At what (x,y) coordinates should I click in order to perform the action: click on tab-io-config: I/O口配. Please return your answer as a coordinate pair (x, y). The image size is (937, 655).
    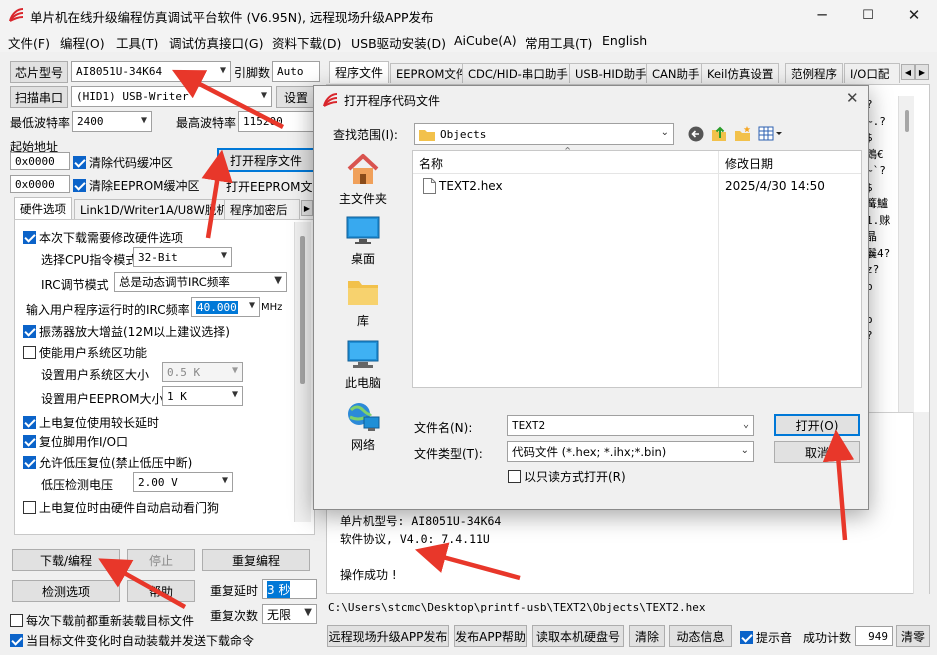
    Looking at the image, I should click on (872, 73).